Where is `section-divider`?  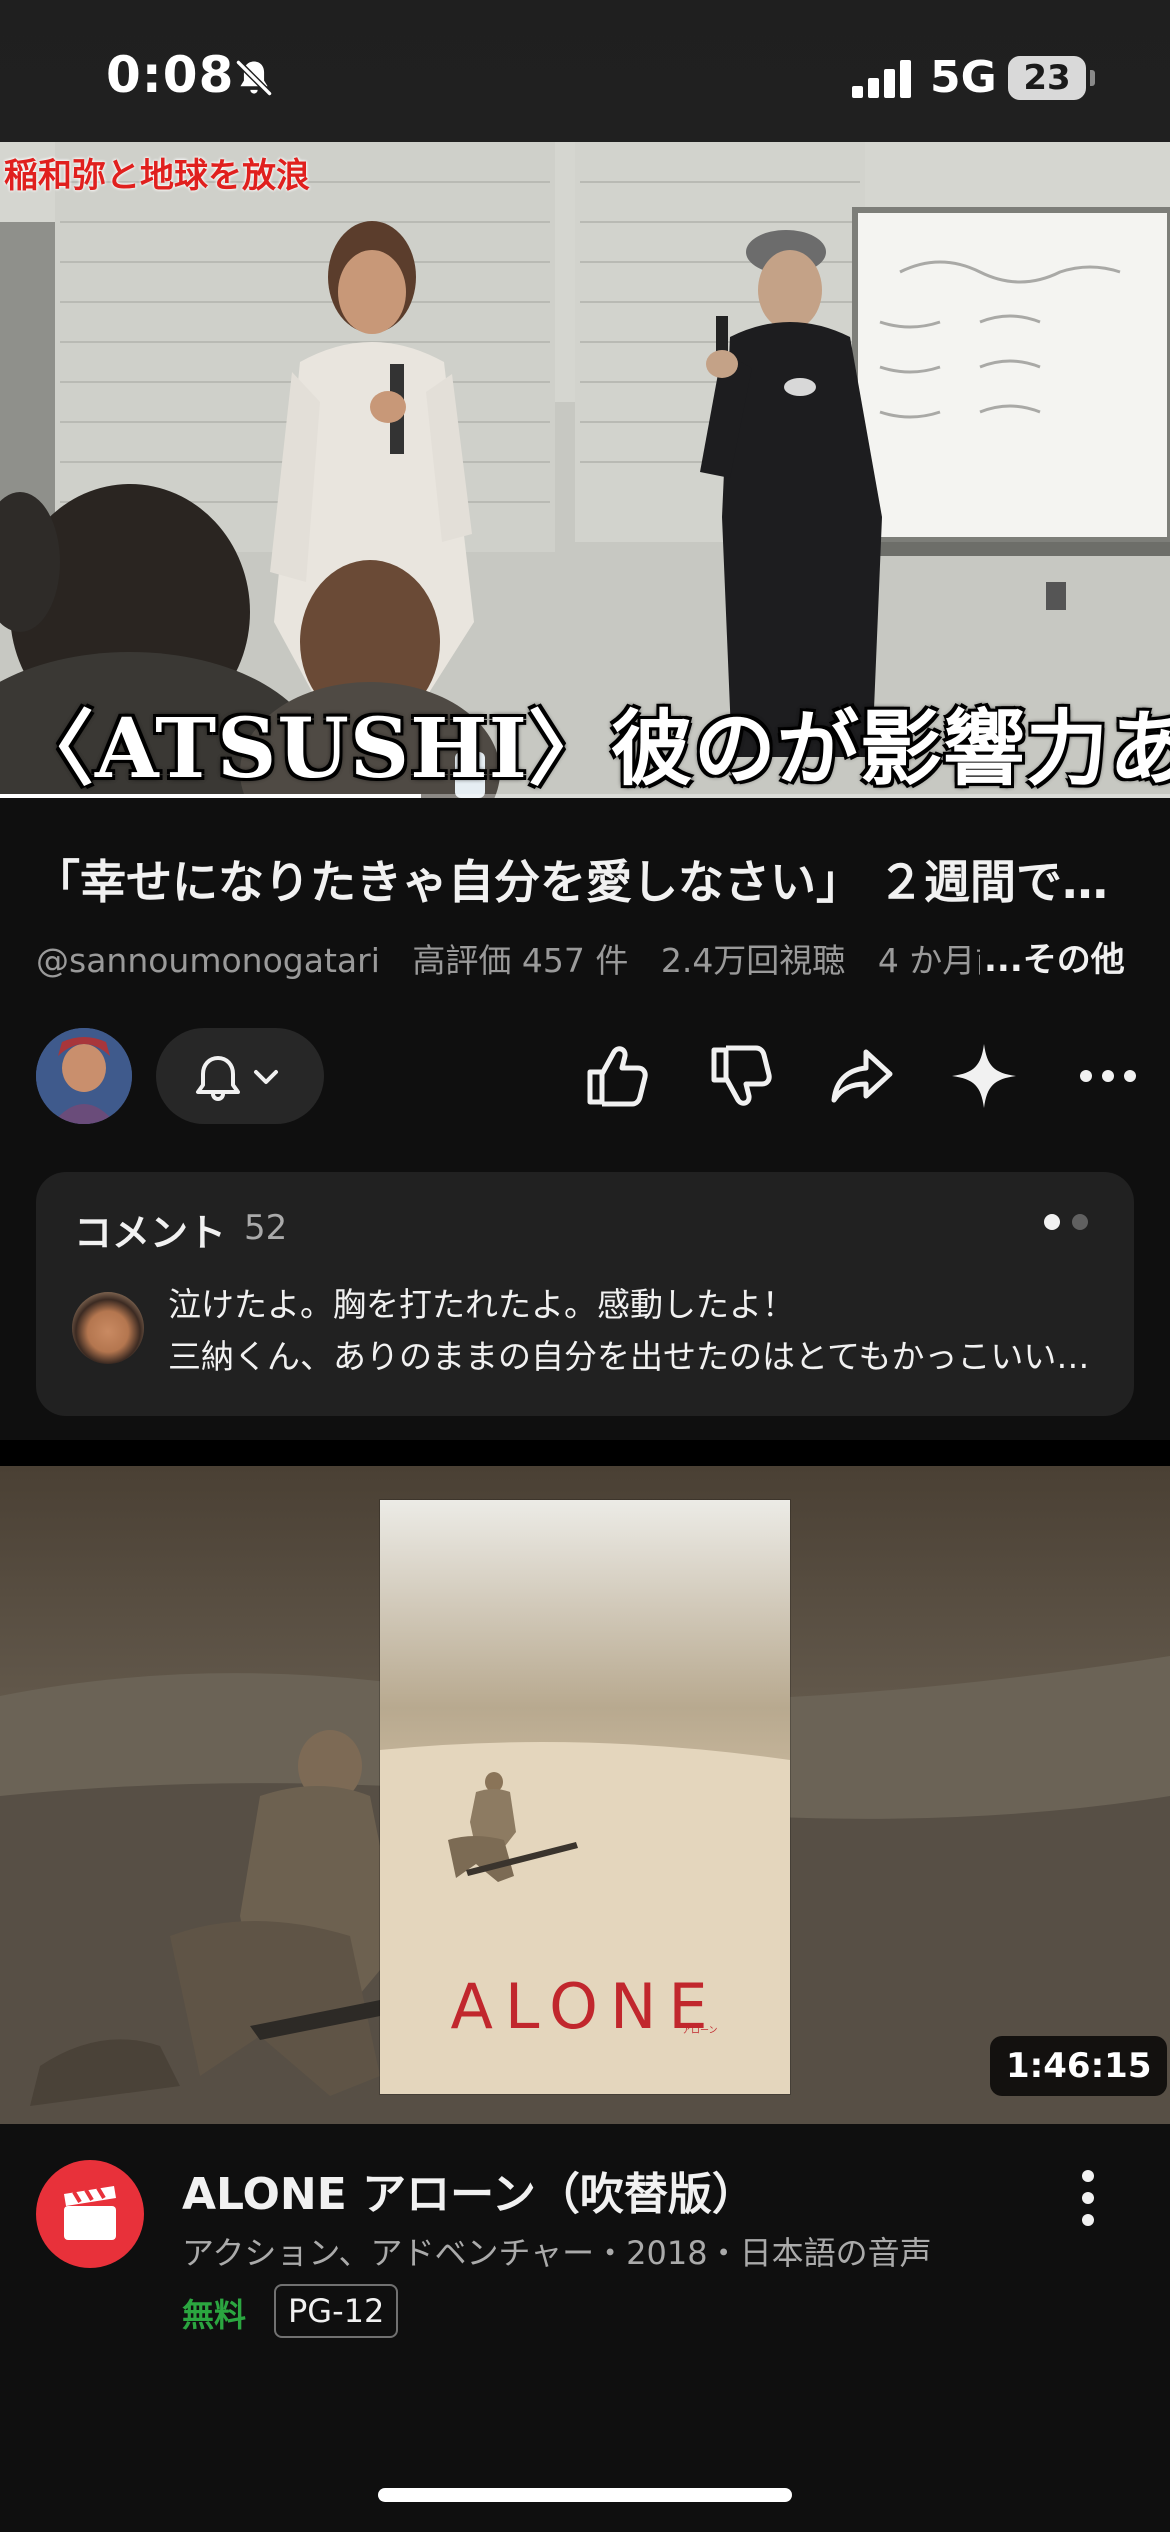 section-divider is located at coordinates (585, 1453).